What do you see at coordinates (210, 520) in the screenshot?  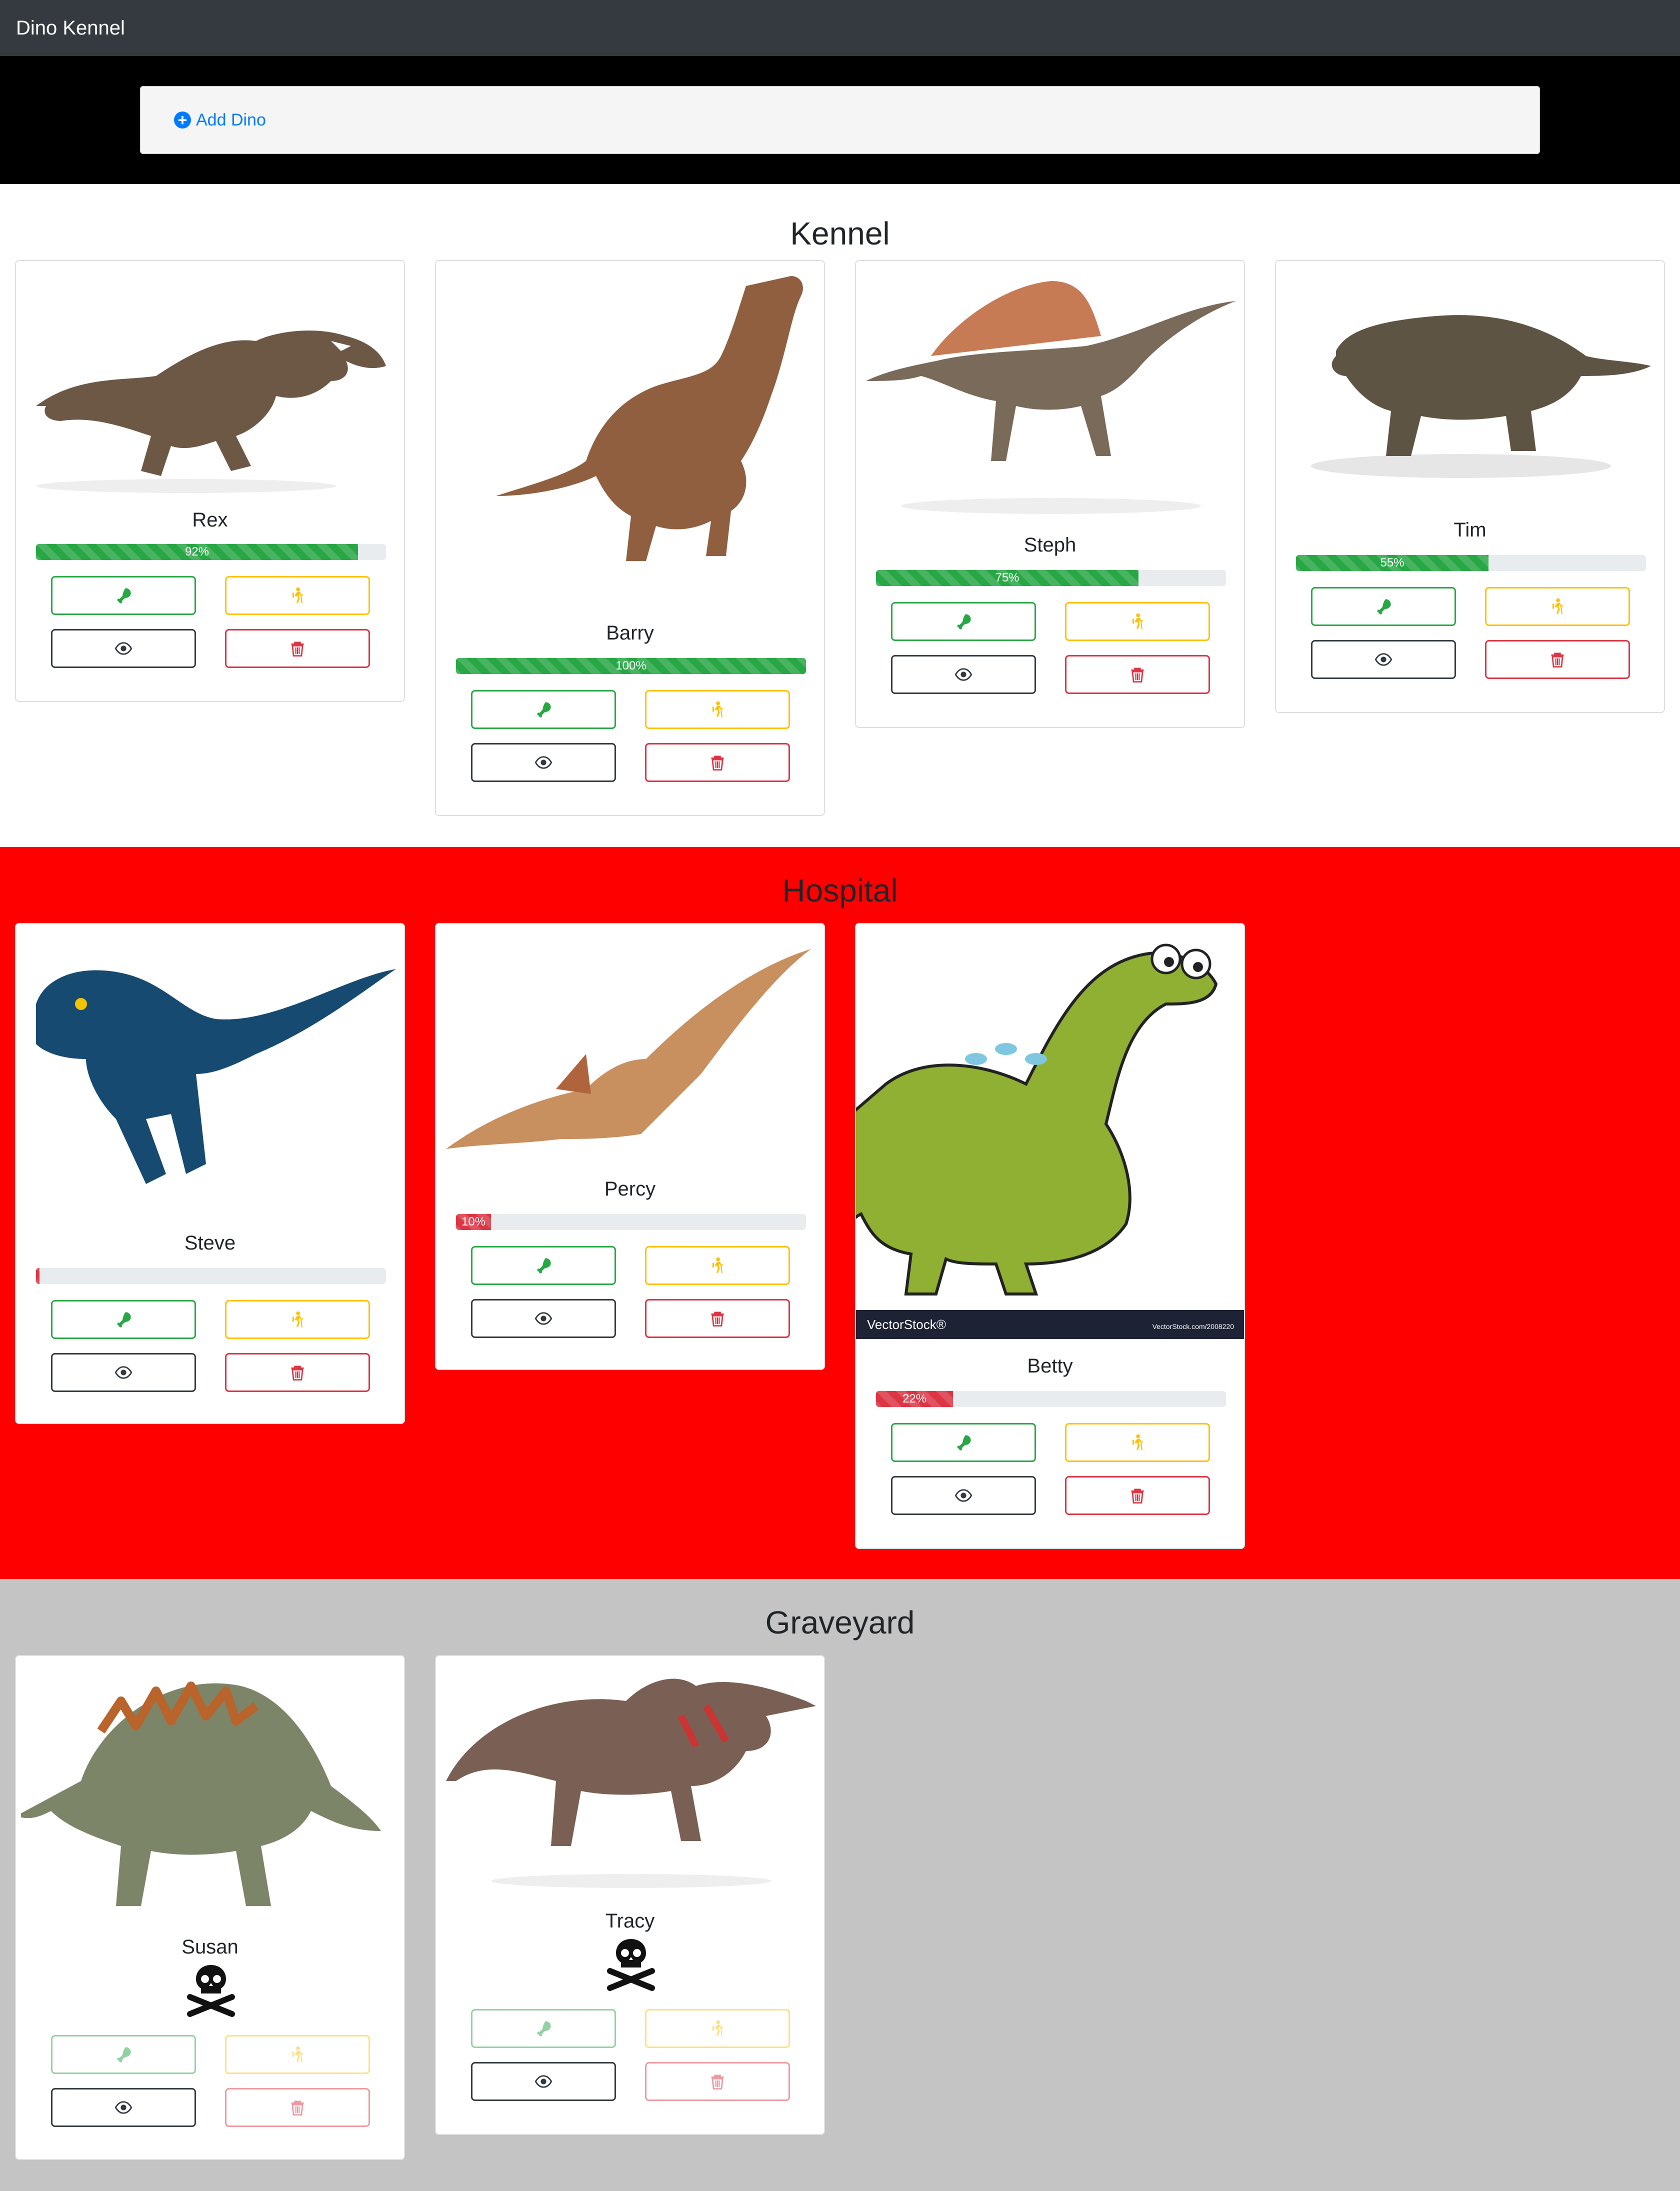 I see `dino-name: Rex` at bounding box center [210, 520].